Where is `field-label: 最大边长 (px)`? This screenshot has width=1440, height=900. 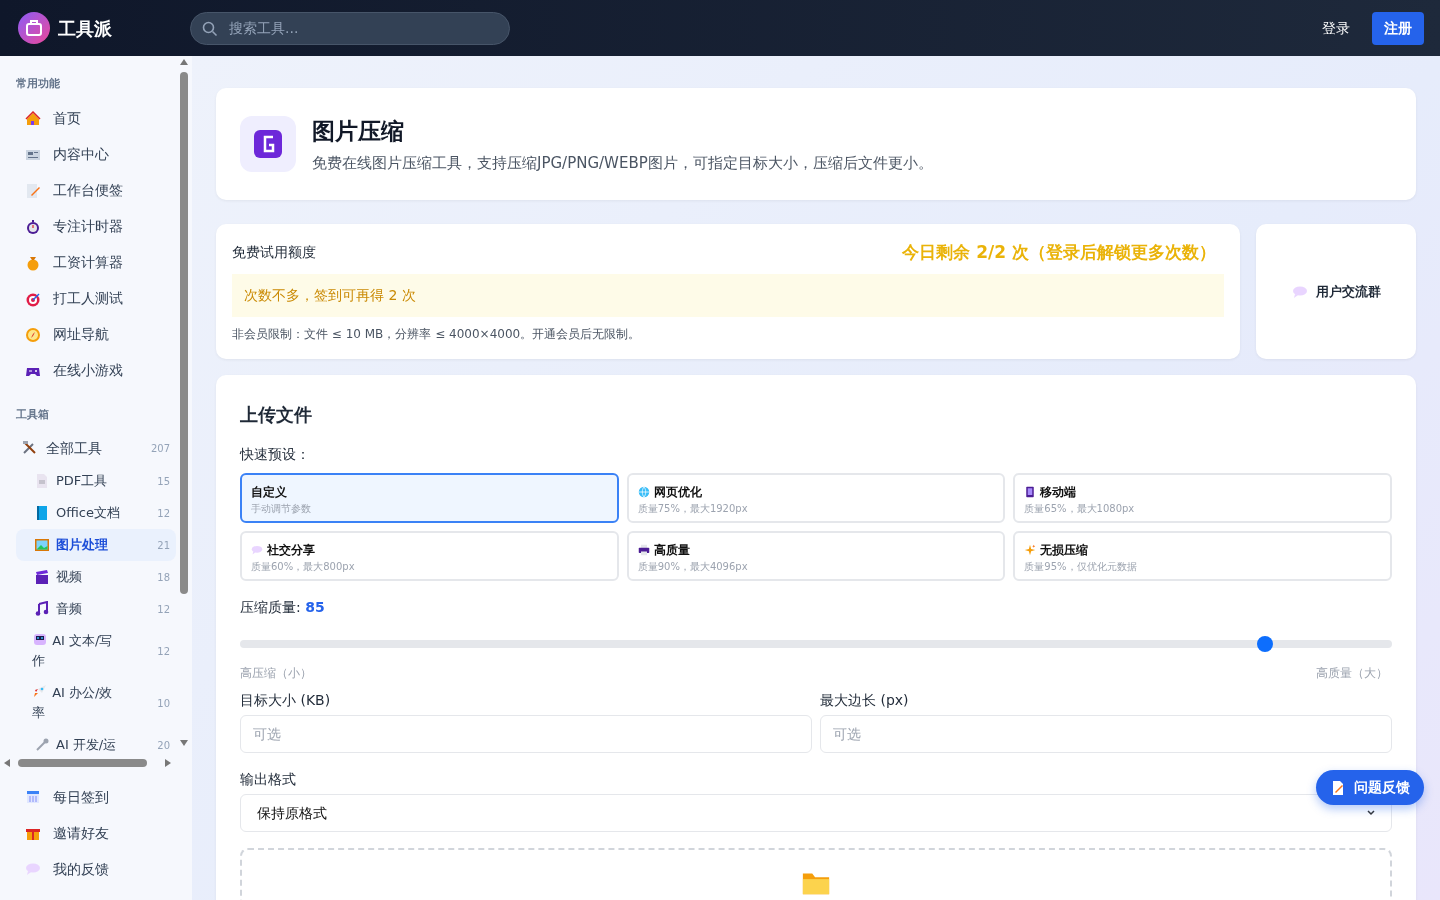
field-label: 最大边长 (px) is located at coordinates (864, 700).